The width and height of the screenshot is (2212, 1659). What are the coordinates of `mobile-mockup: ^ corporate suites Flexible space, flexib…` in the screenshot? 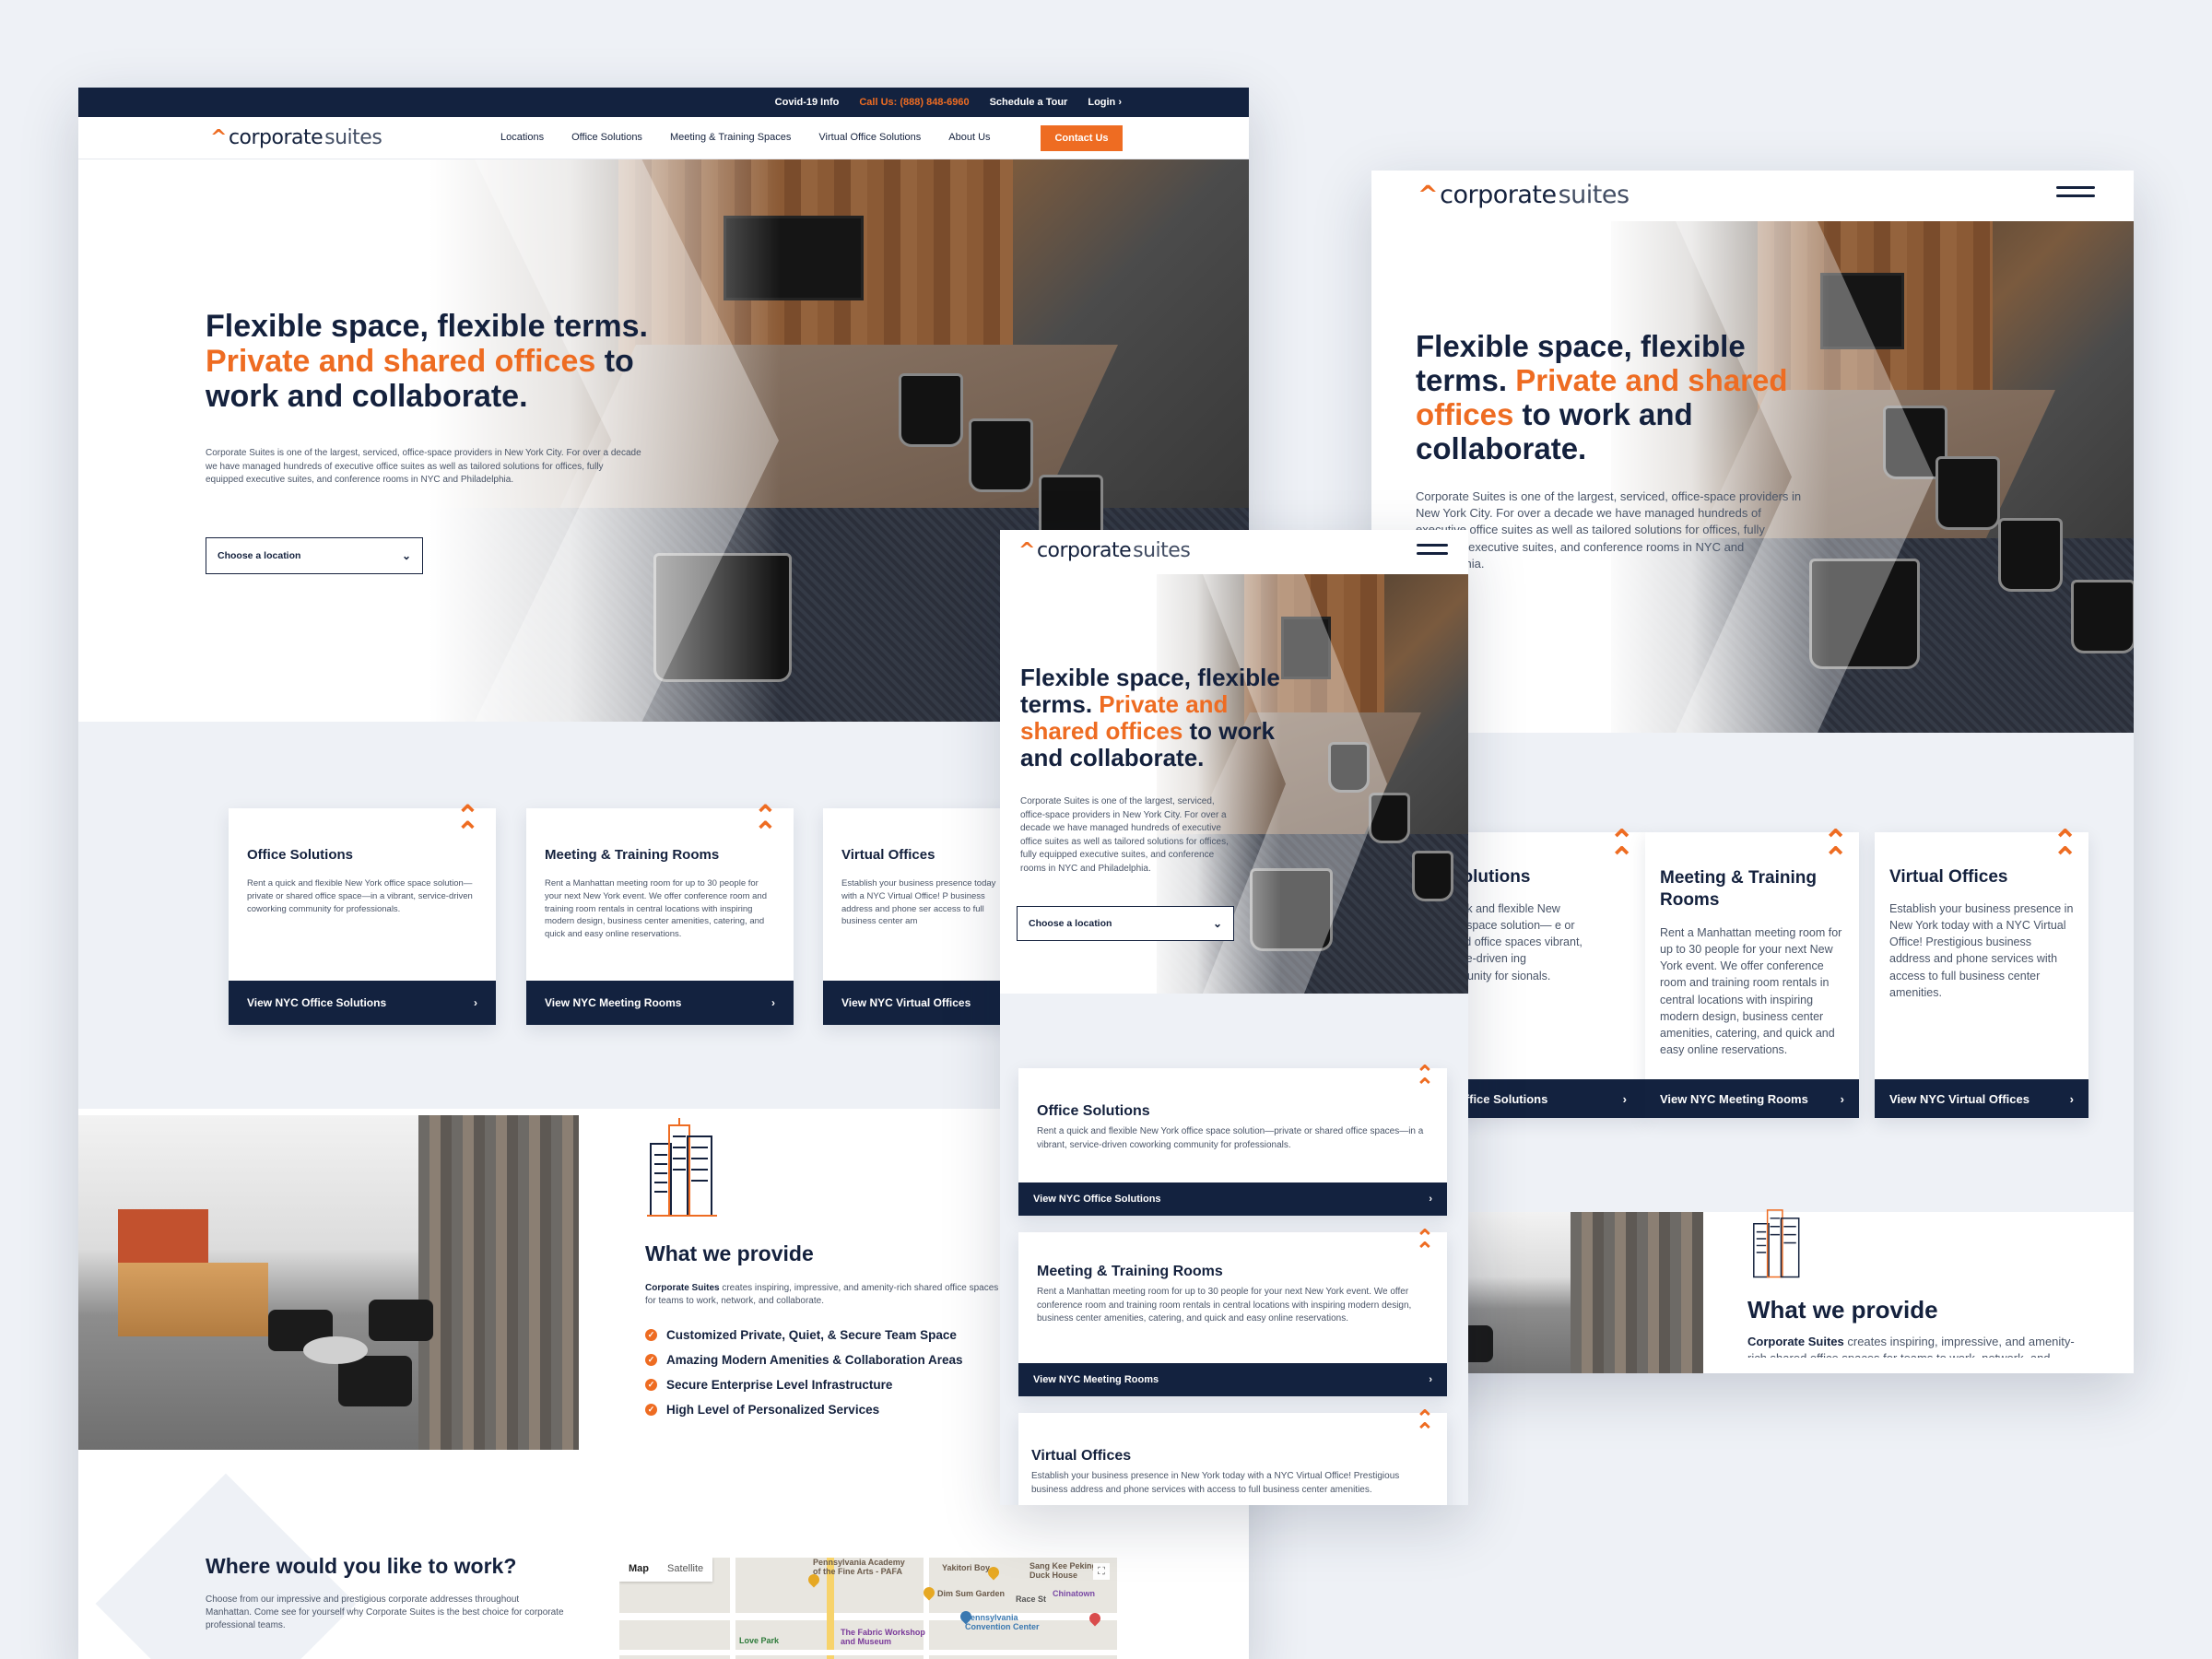 It's located at (1234, 1017).